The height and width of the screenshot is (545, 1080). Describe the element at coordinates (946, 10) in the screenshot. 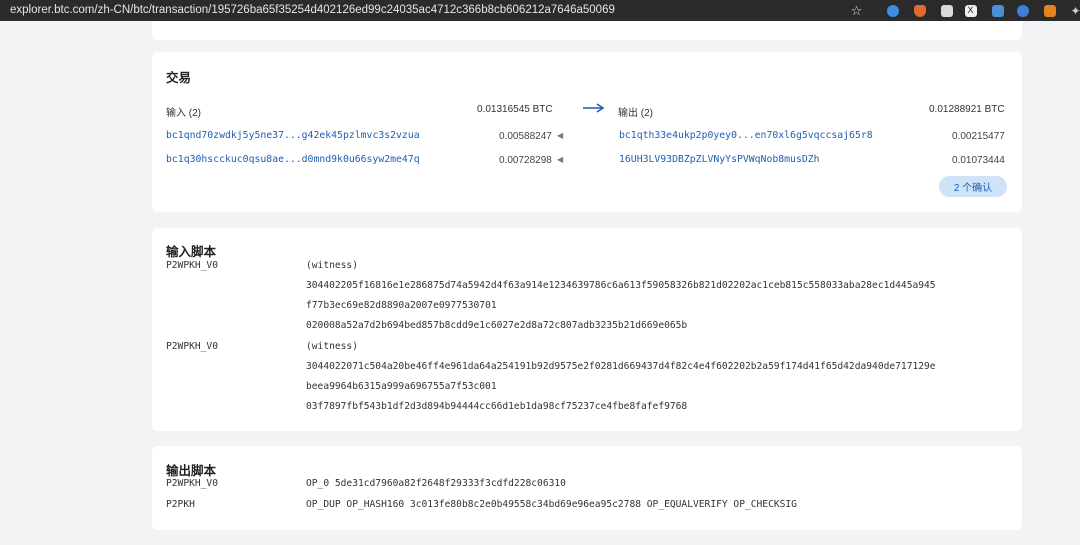

I see `cube-extension-icon` at that location.